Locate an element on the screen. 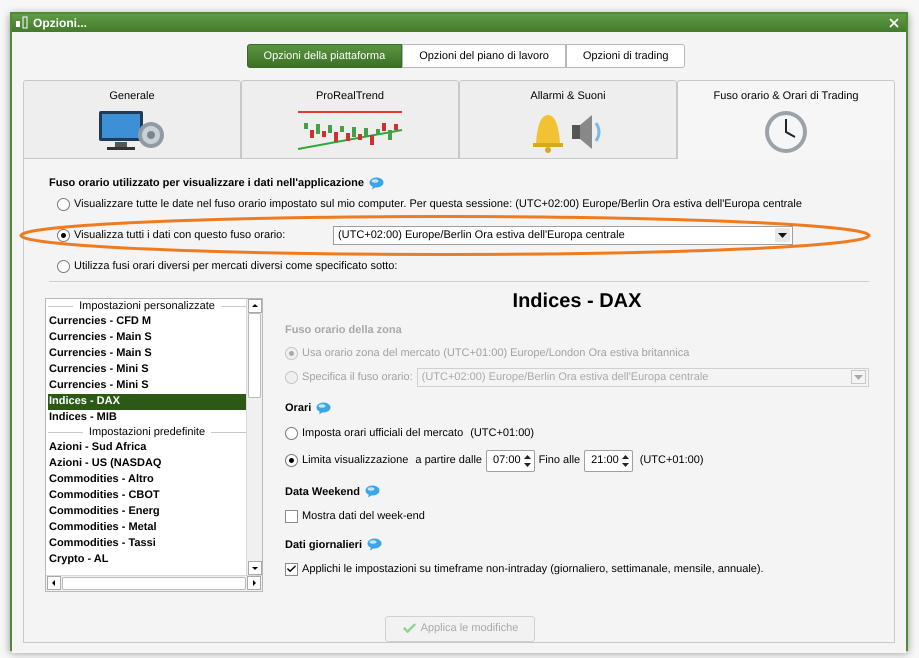  tab-label: Fuso orario & Orari di Trading is located at coordinates (786, 96).